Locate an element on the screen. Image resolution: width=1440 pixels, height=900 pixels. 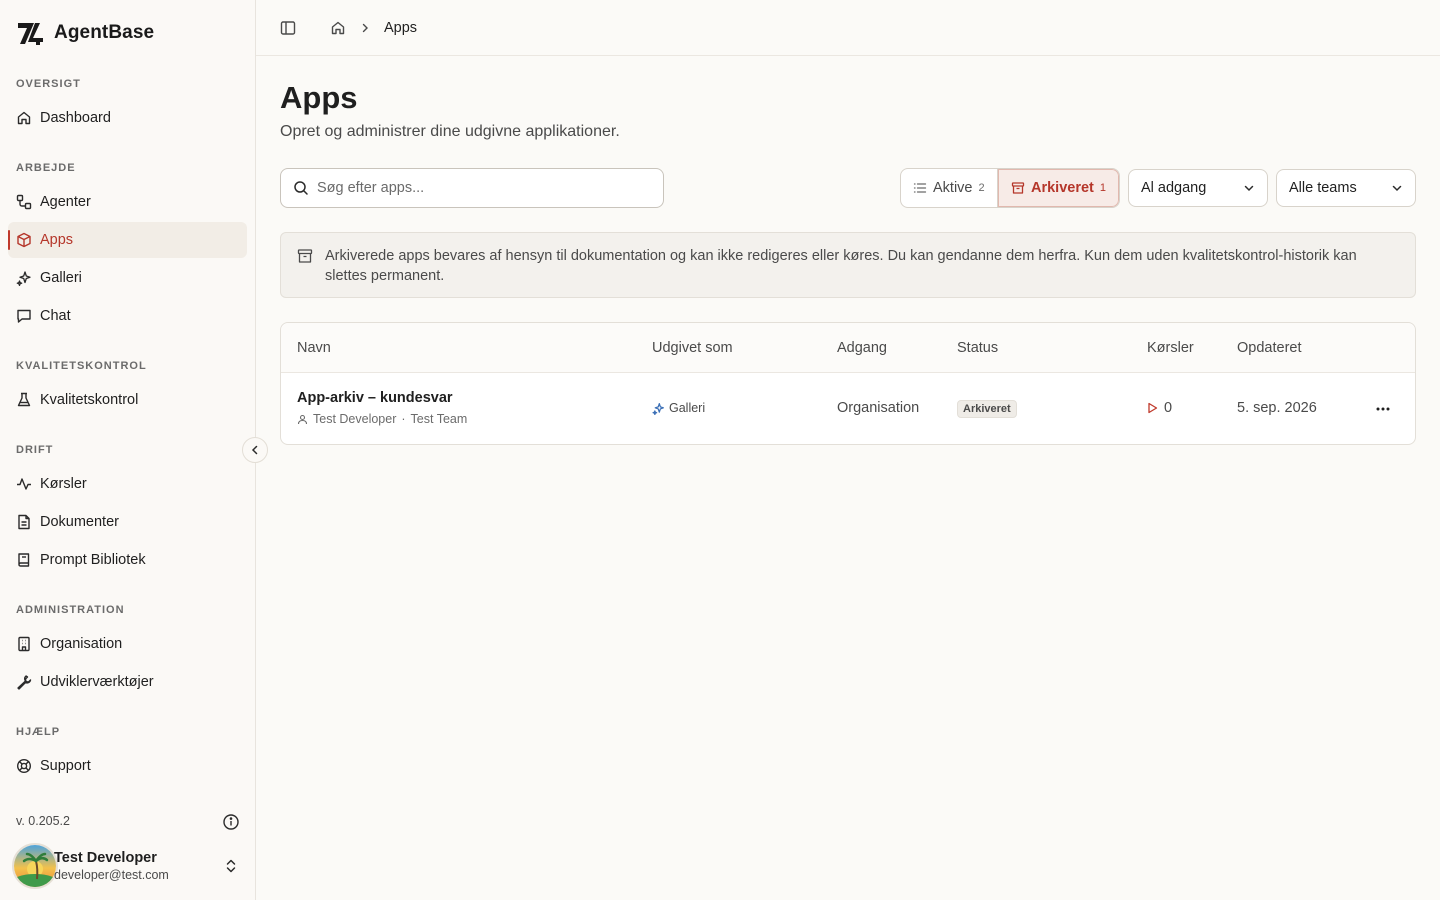
filter-active-button: Aktive 2 is located at coordinates (949, 188).